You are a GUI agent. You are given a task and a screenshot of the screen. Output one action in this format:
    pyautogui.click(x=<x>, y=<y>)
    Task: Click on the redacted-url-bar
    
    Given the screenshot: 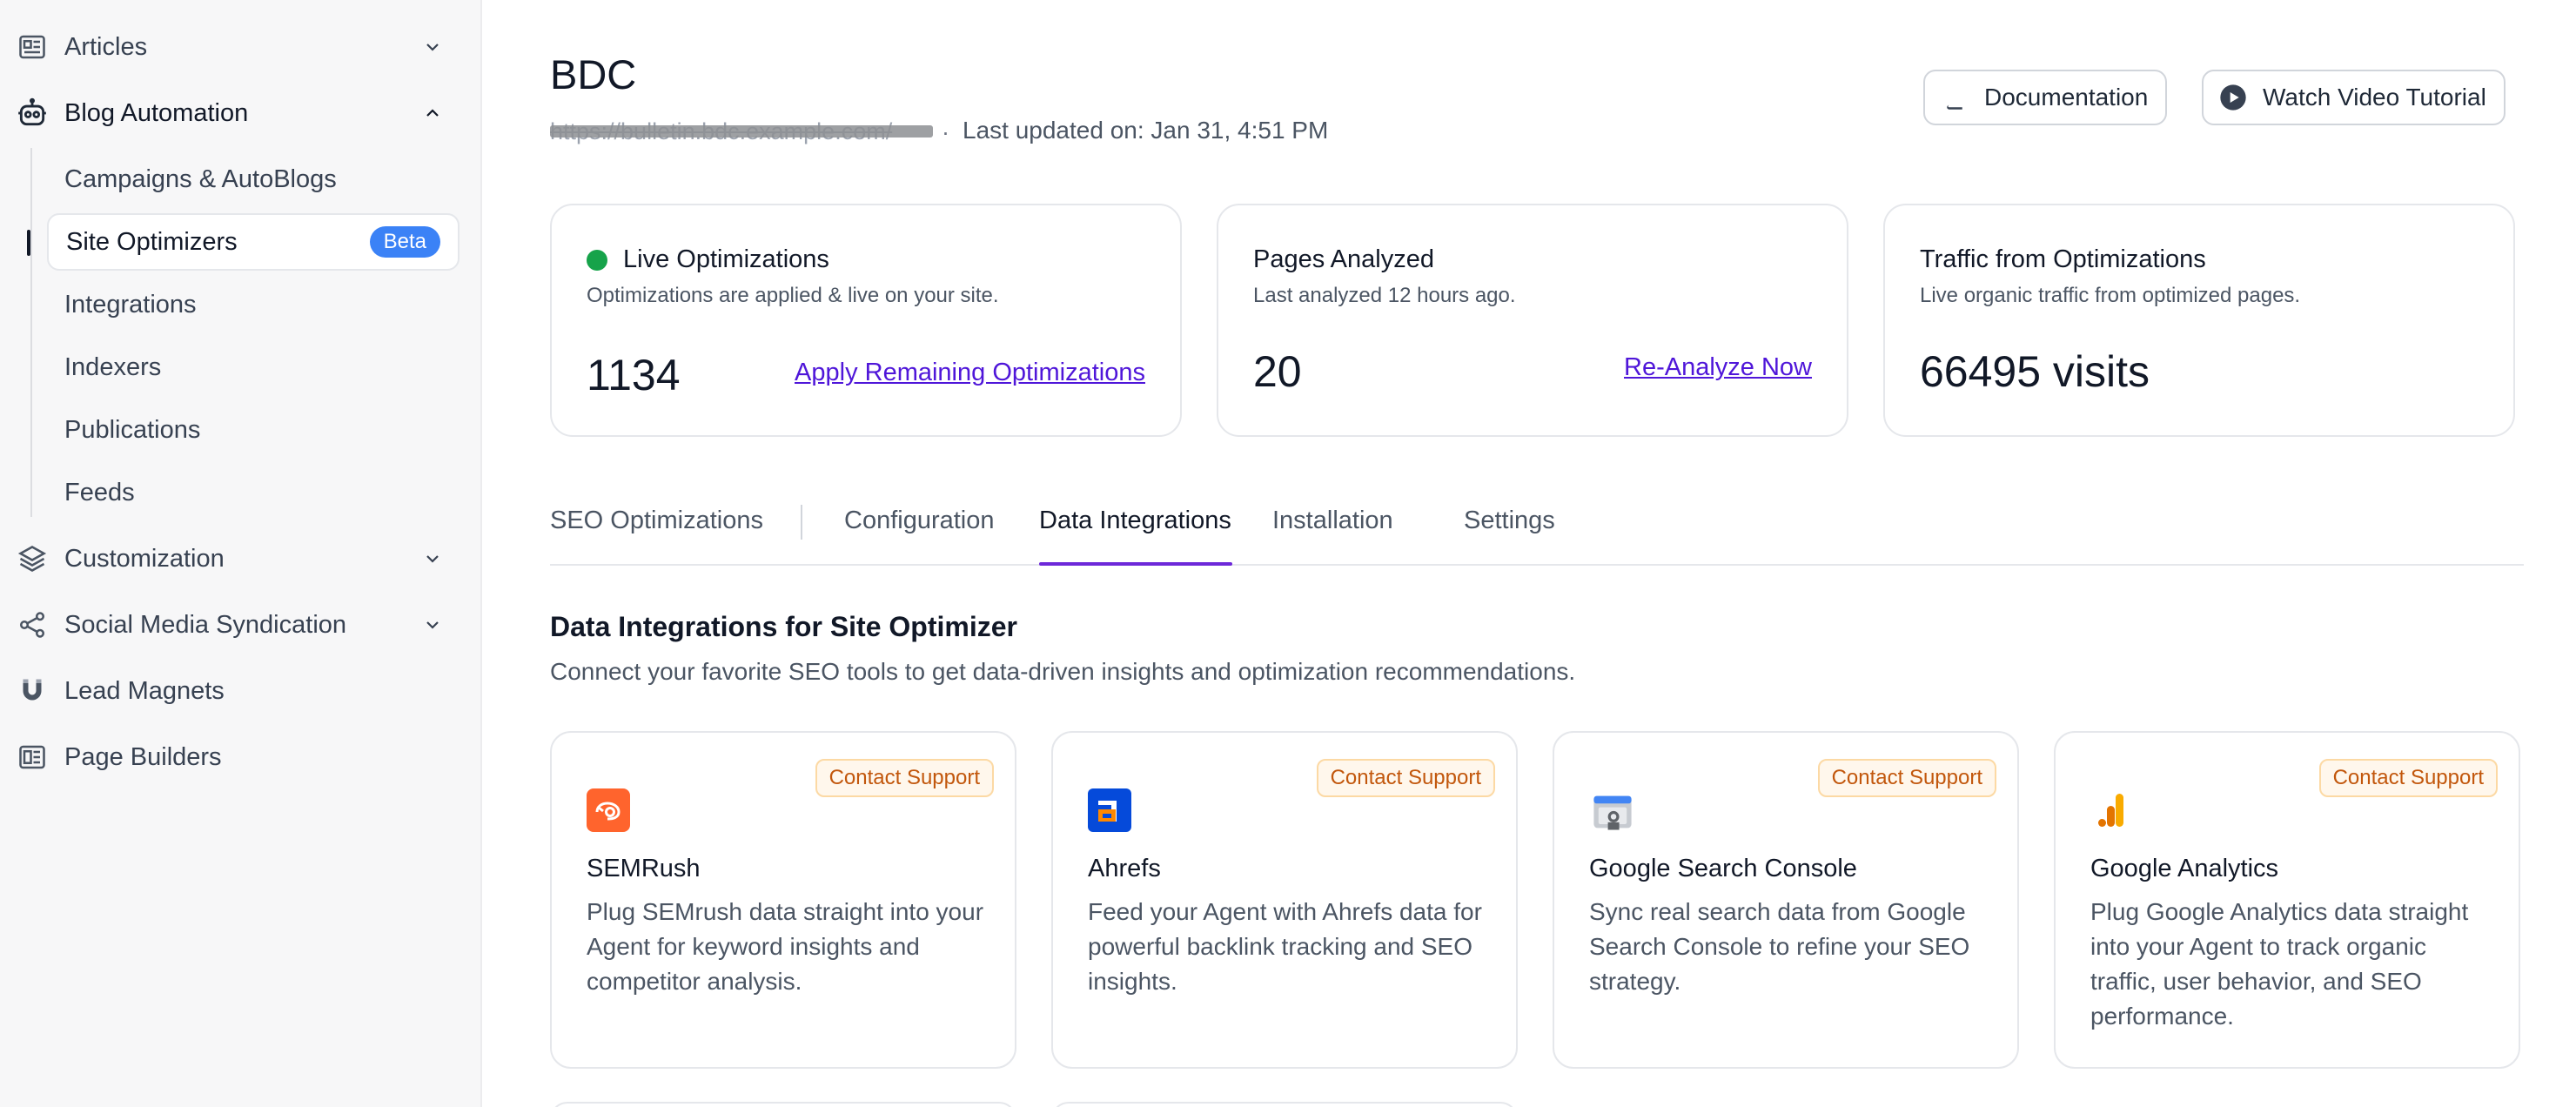 What is the action you would take?
    pyautogui.click(x=741, y=131)
    